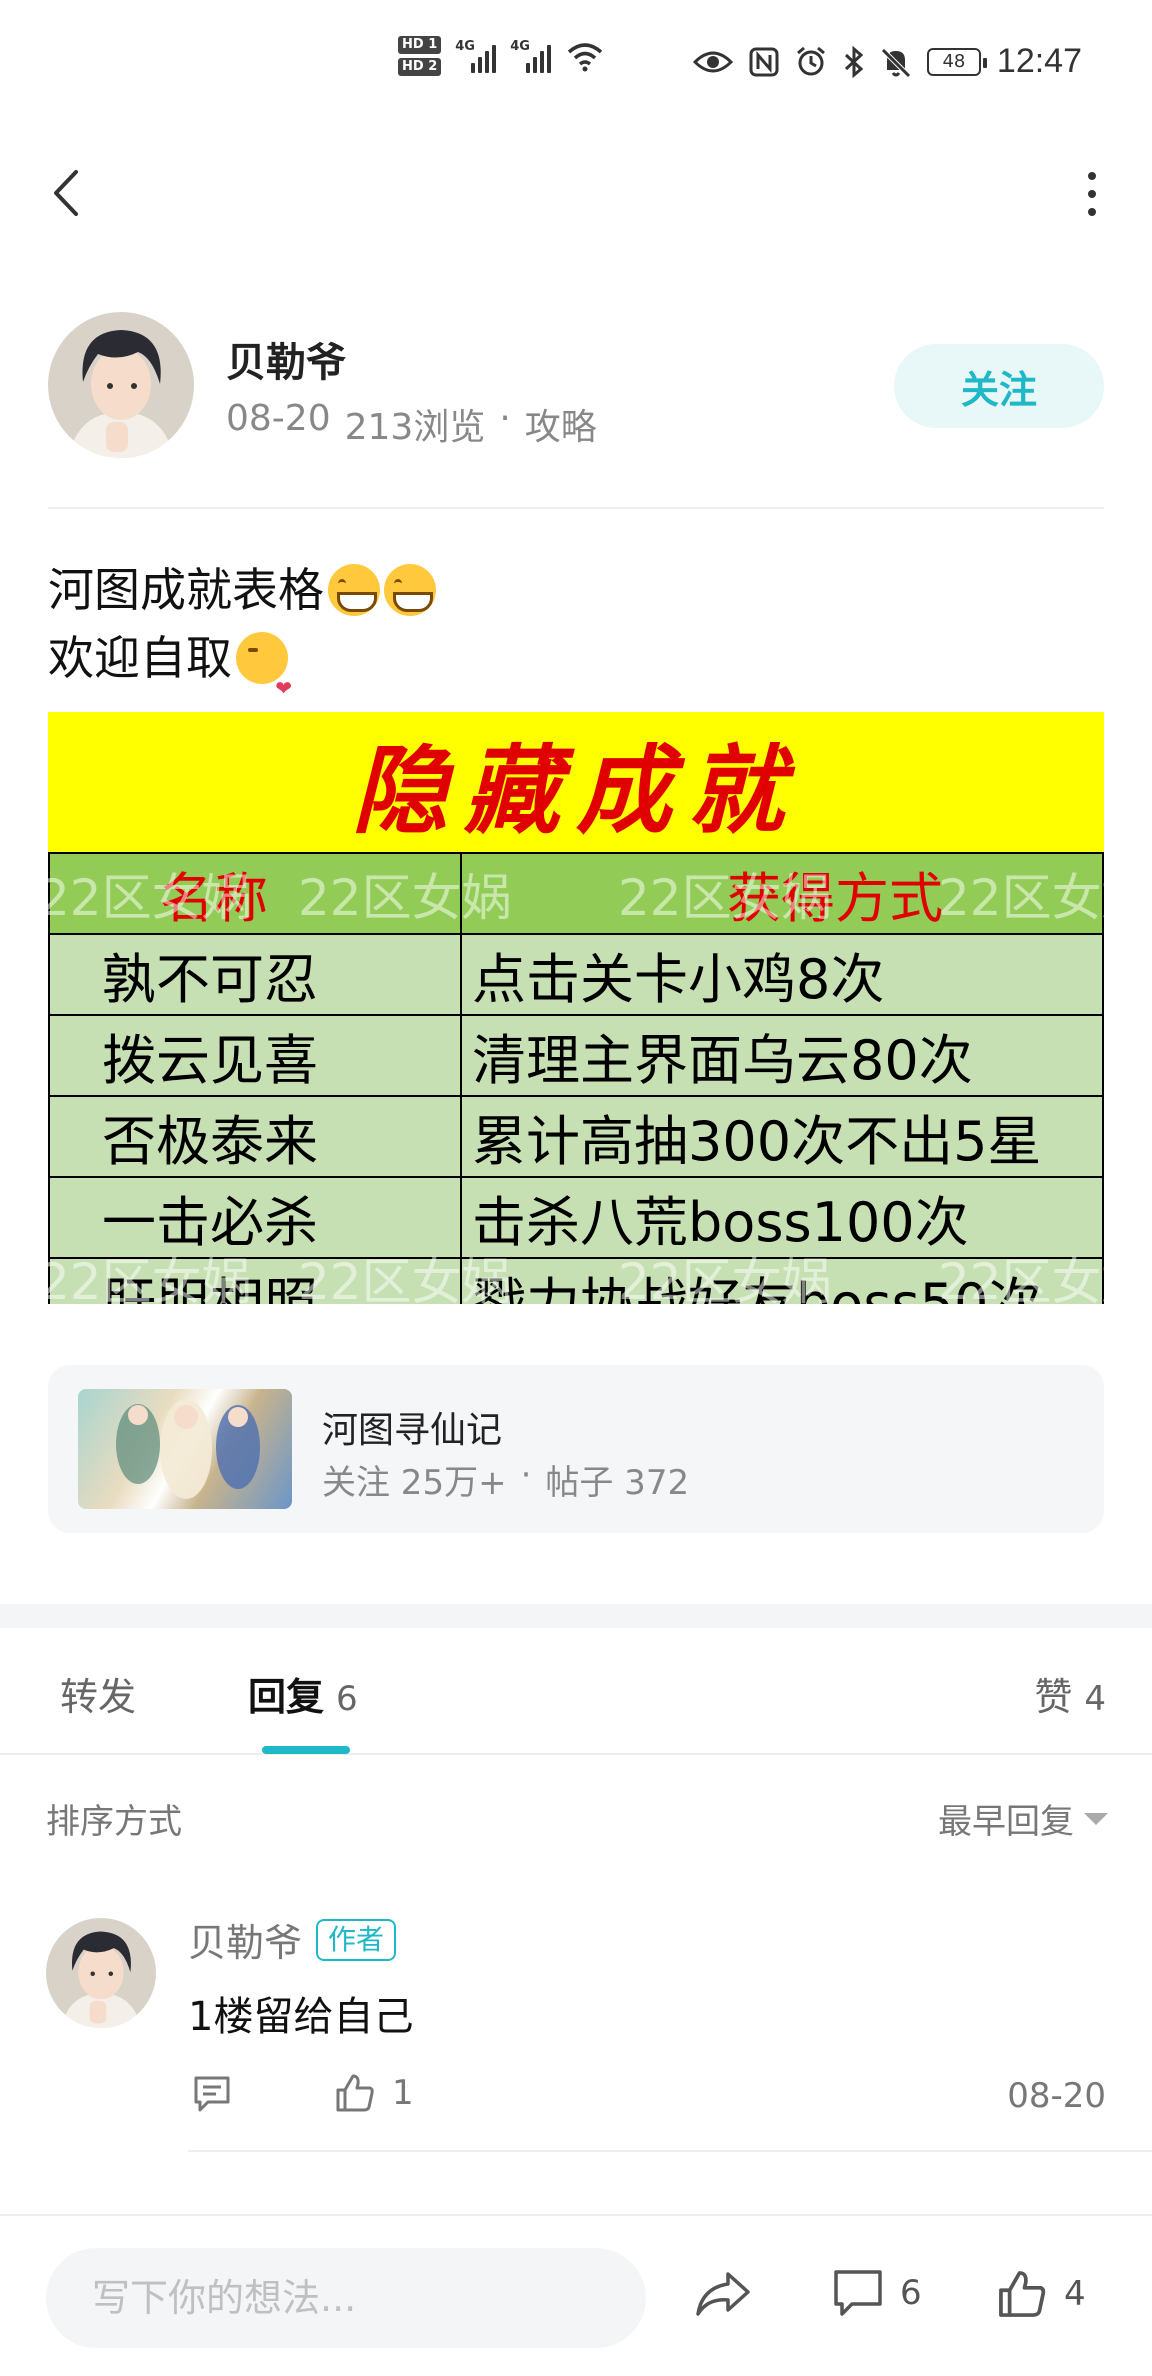 The height and width of the screenshot is (2376, 1152). What do you see at coordinates (576, 508) in the screenshot?
I see `header-divider` at bounding box center [576, 508].